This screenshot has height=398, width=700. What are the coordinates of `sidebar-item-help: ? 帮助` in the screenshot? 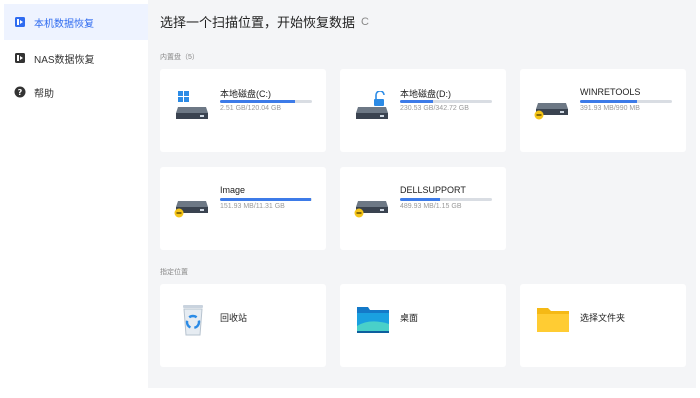 It's located at (76, 92).